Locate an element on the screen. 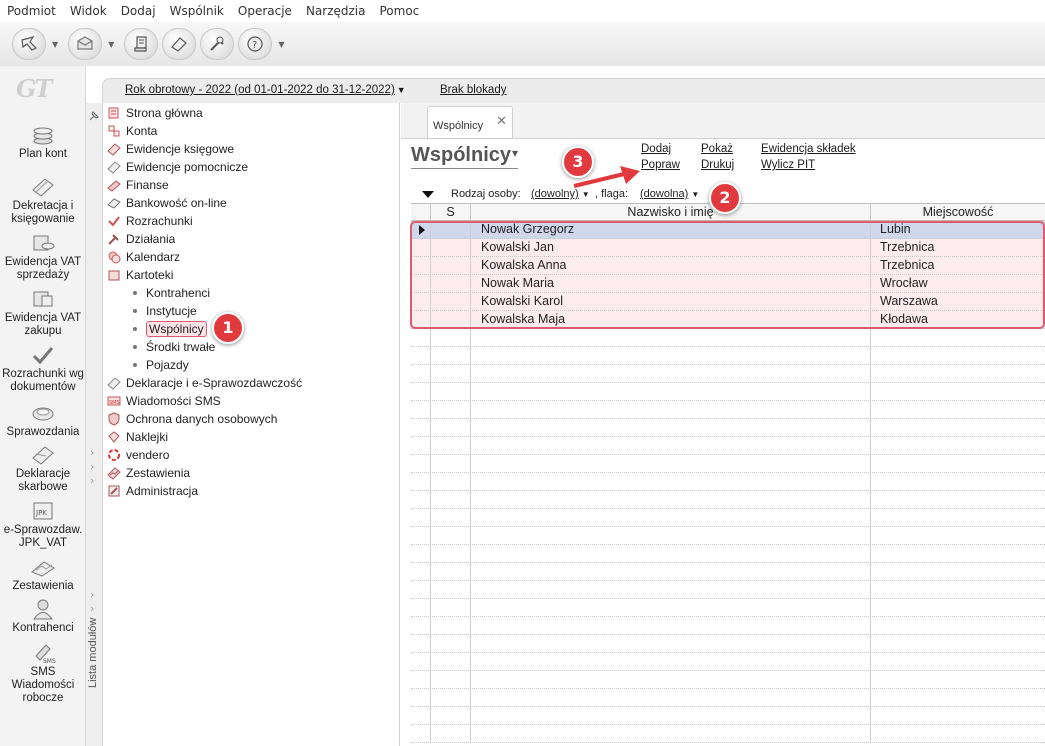 The image size is (1045, 746). tree-item-vendero: vendero is located at coordinates (138, 455).